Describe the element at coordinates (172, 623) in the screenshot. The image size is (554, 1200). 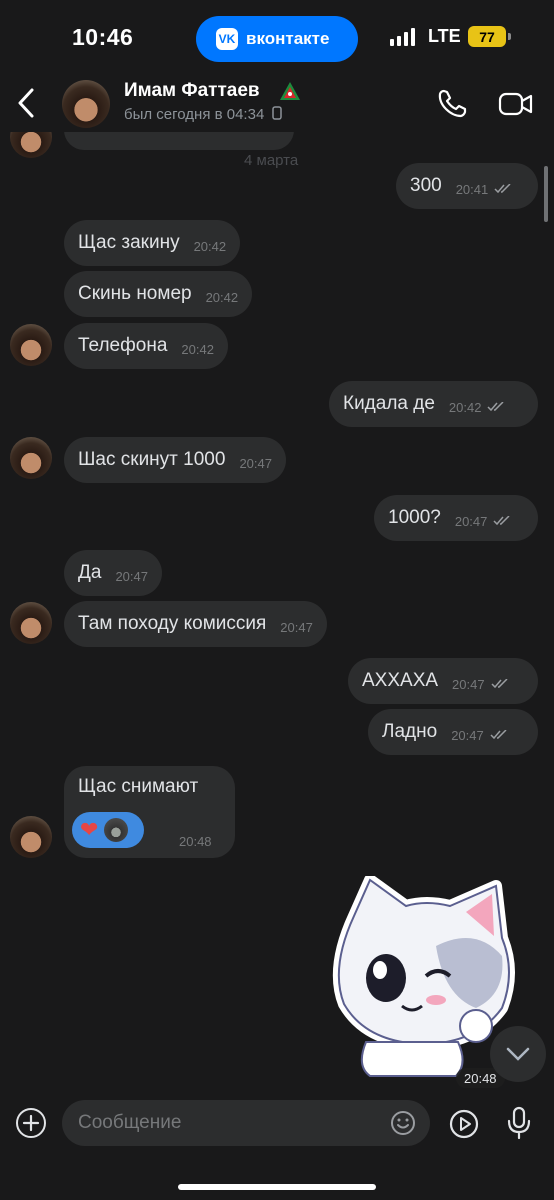
I see `message-text: Там походу комиссия` at that location.